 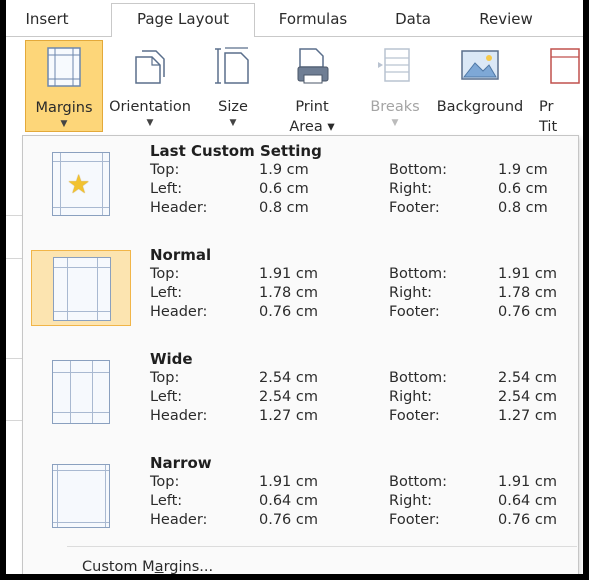 I want to click on footer-value: 1.27 cm, so click(x=527, y=416).